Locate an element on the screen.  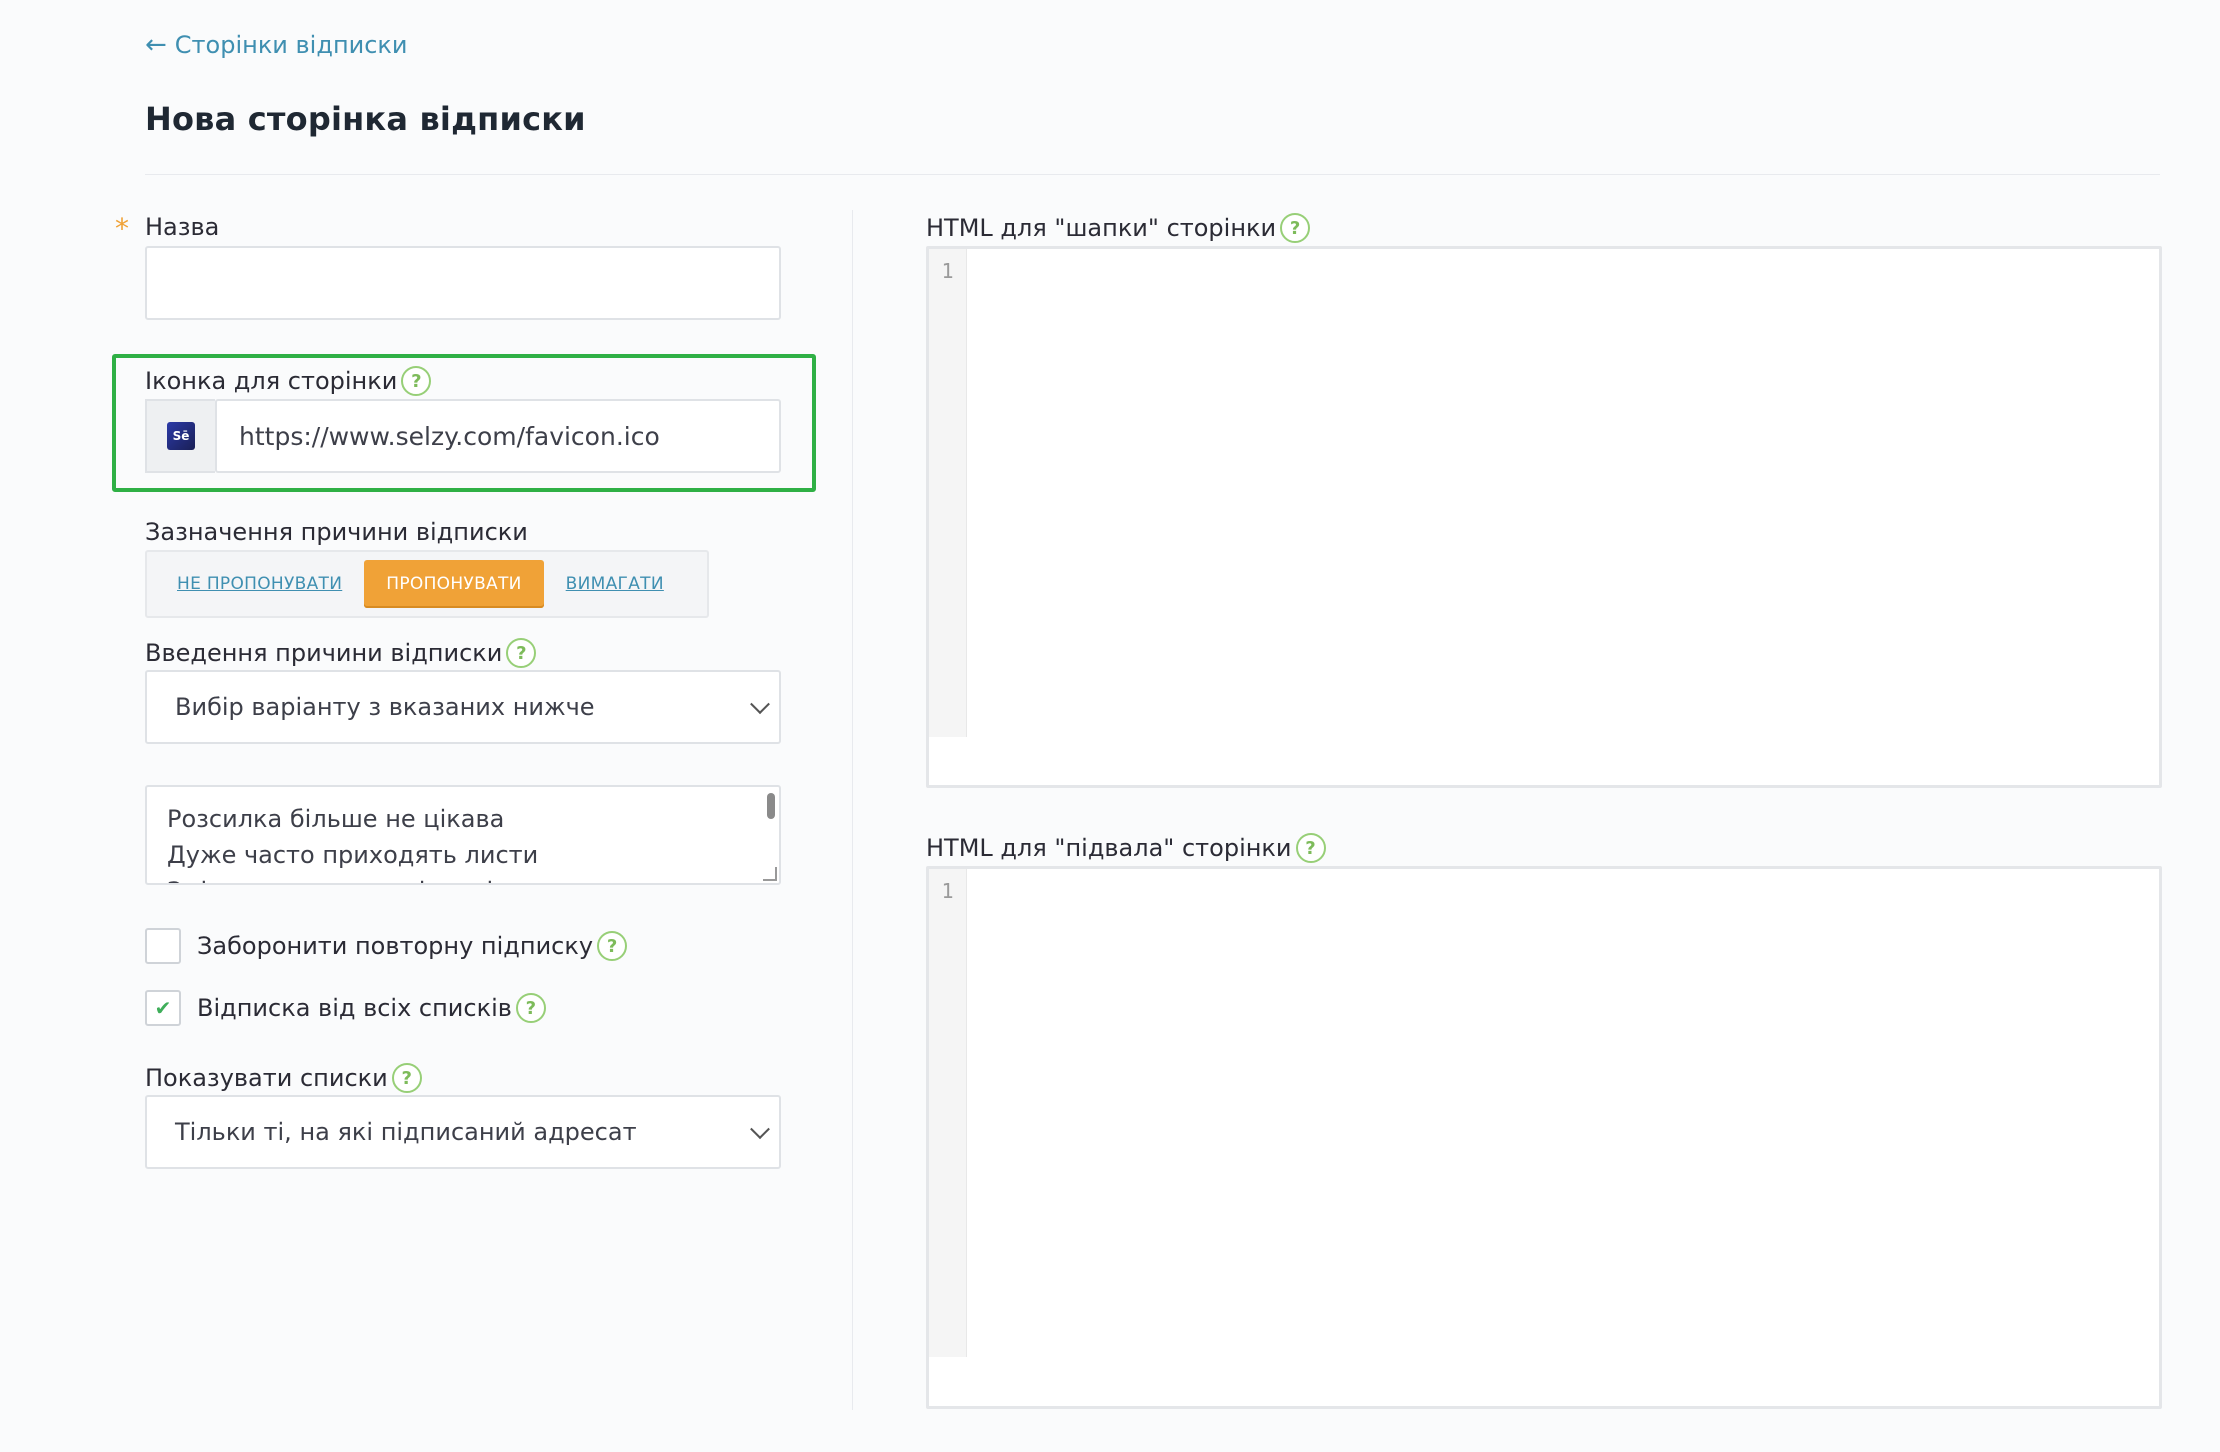
name-label: Назва is located at coordinates (182, 227).